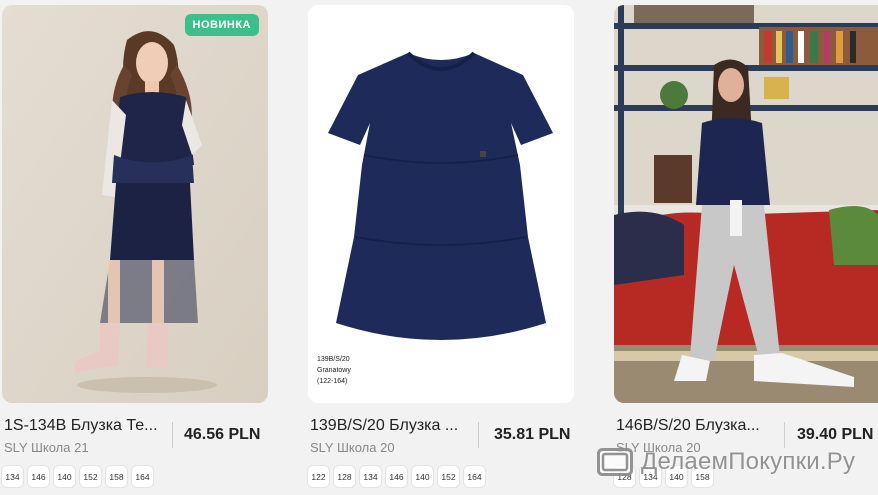 The width and height of the screenshot is (878, 495). What do you see at coordinates (835, 434) in the screenshot?
I see `product-price: 39.40 PLN` at bounding box center [835, 434].